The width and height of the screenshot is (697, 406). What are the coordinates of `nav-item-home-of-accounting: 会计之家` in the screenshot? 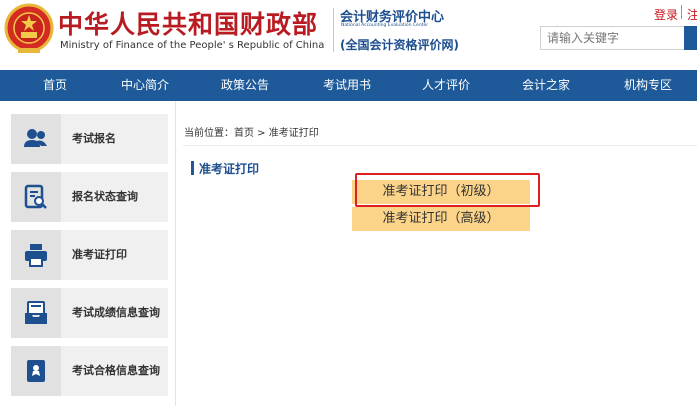 It's located at (546, 85).